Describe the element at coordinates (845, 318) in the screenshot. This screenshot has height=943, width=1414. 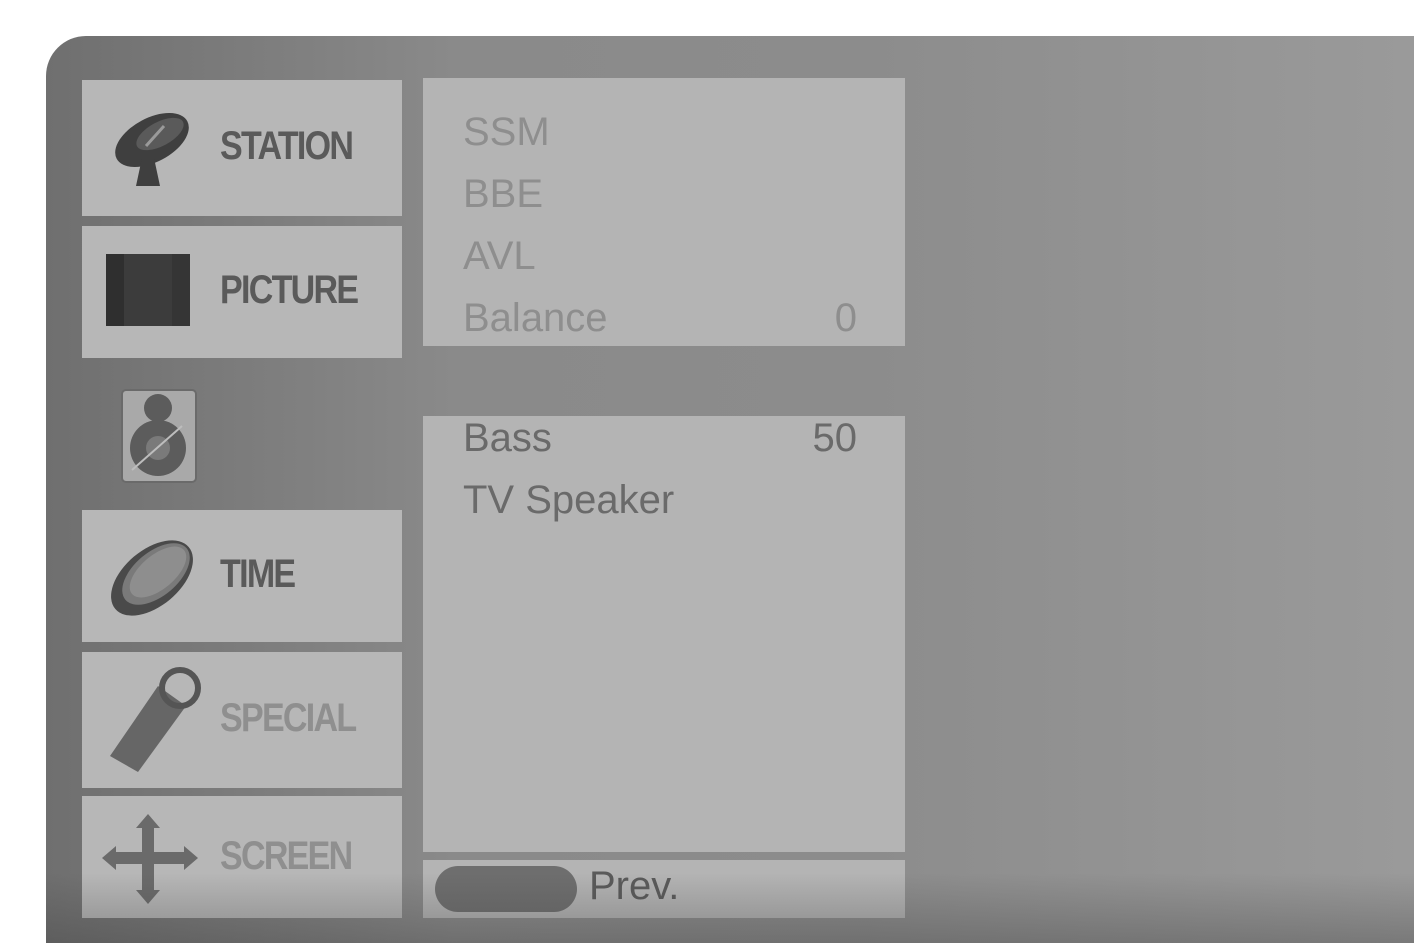
I see `setting-value: 0` at that location.